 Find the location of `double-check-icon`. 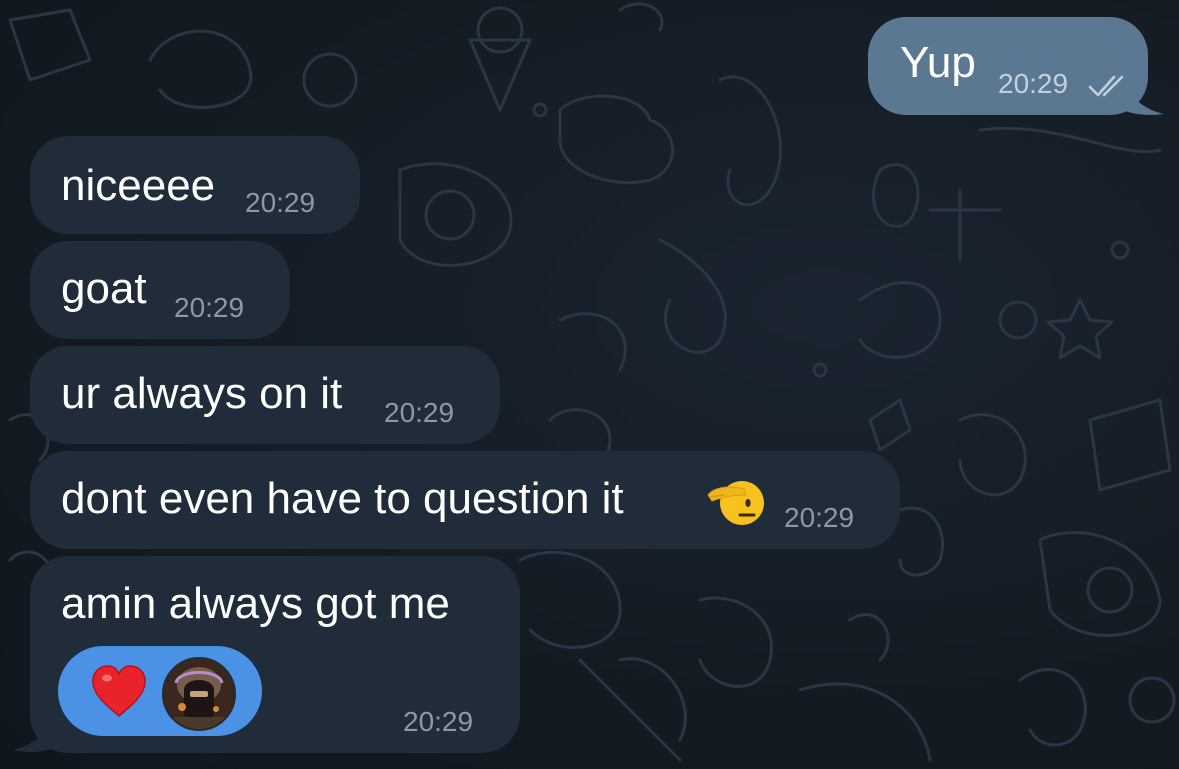

double-check-icon is located at coordinates (1106, 86).